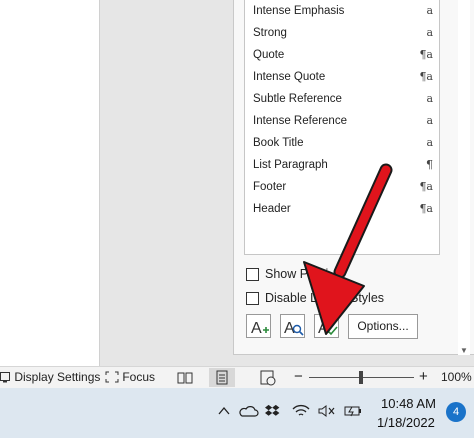  I want to click on style-item-footer: Footer ¶a, so click(345, 188).